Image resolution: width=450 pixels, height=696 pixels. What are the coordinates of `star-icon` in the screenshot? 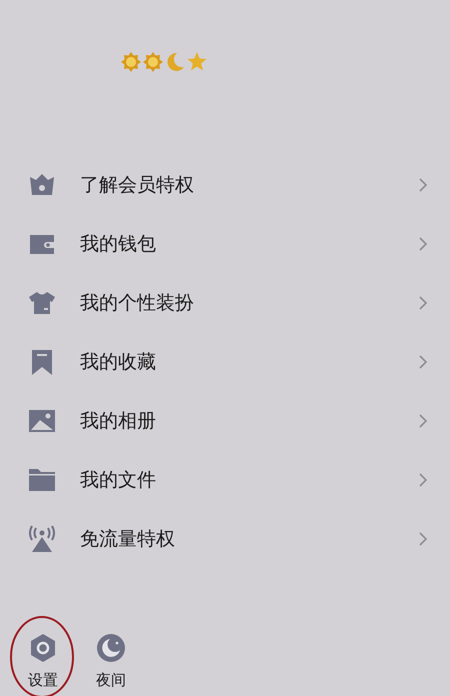 It's located at (197, 62).